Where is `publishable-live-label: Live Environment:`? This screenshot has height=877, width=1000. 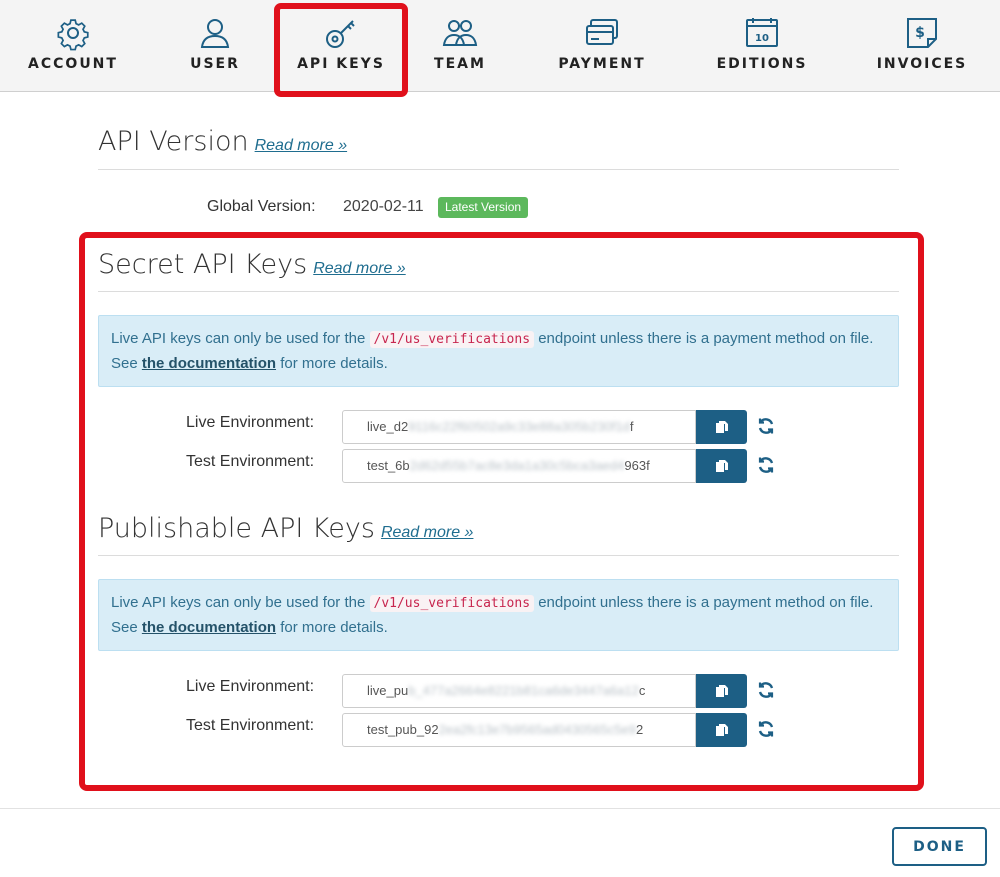 publishable-live-label: Live Environment: is located at coordinates (250, 686).